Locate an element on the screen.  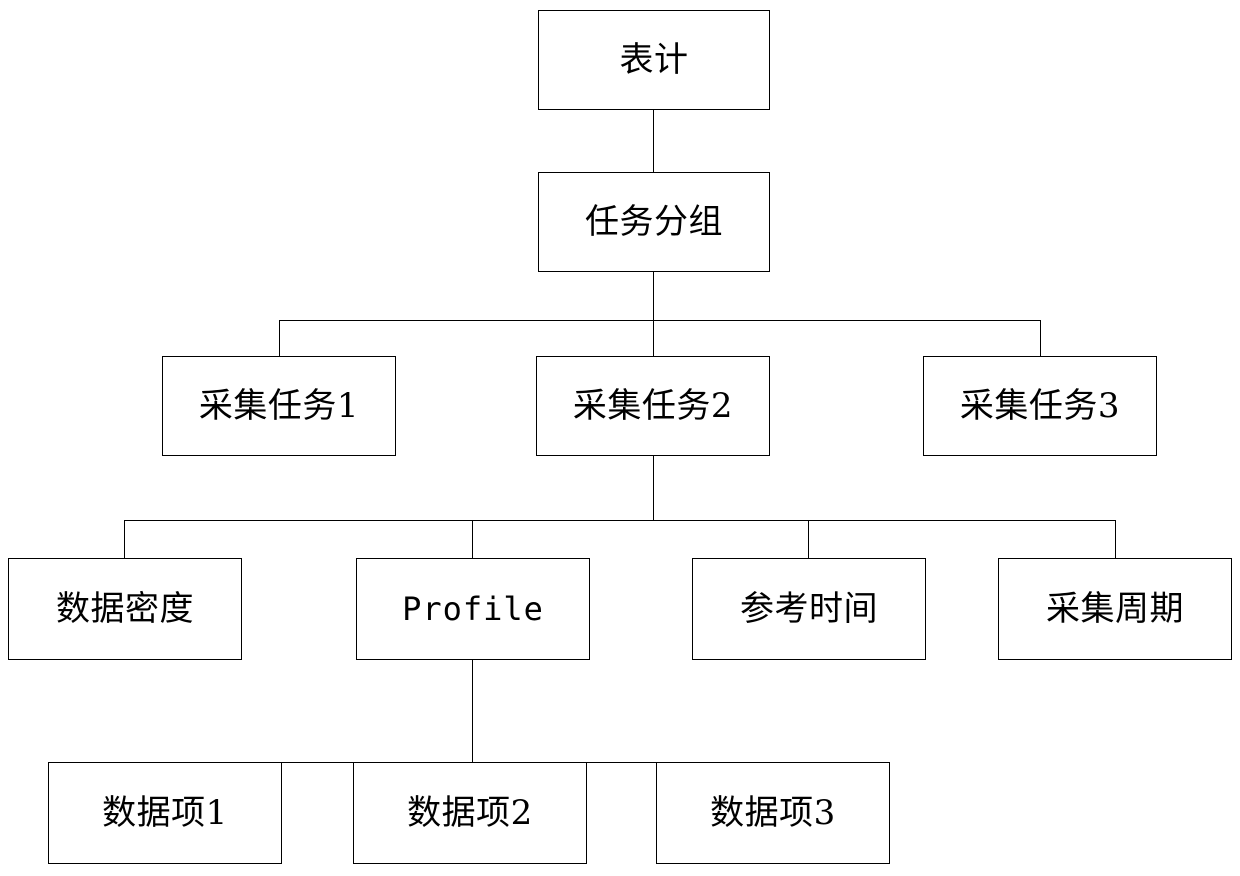
node-reference-time: 参考时间 is located at coordinates (809, 609).